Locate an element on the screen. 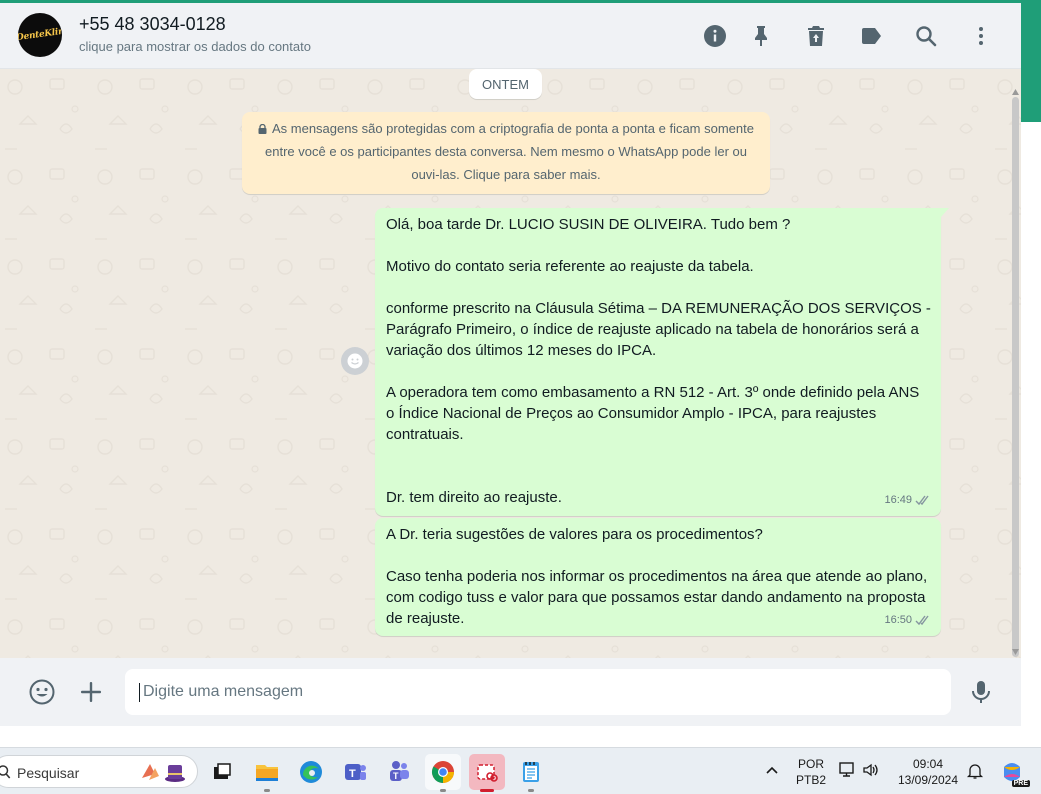 Image resolution: width=1041 pixels, height=794 pixels. message-input: Digite uma mensagem is located at coordinates (538, 692).